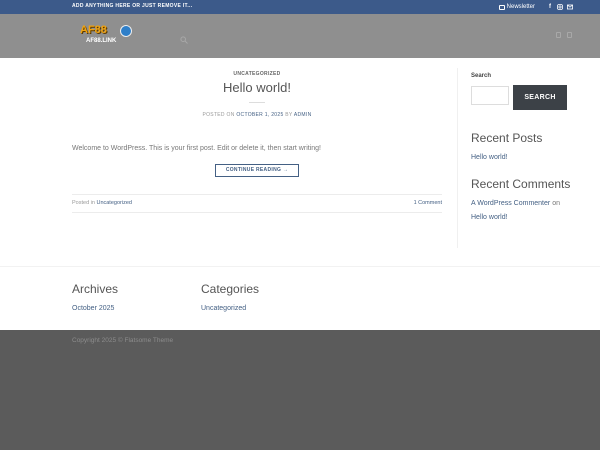  Describe the element at coordinates (428, 203) in the screenshot. I see `comment-count-link: 1 Comment` at that location.